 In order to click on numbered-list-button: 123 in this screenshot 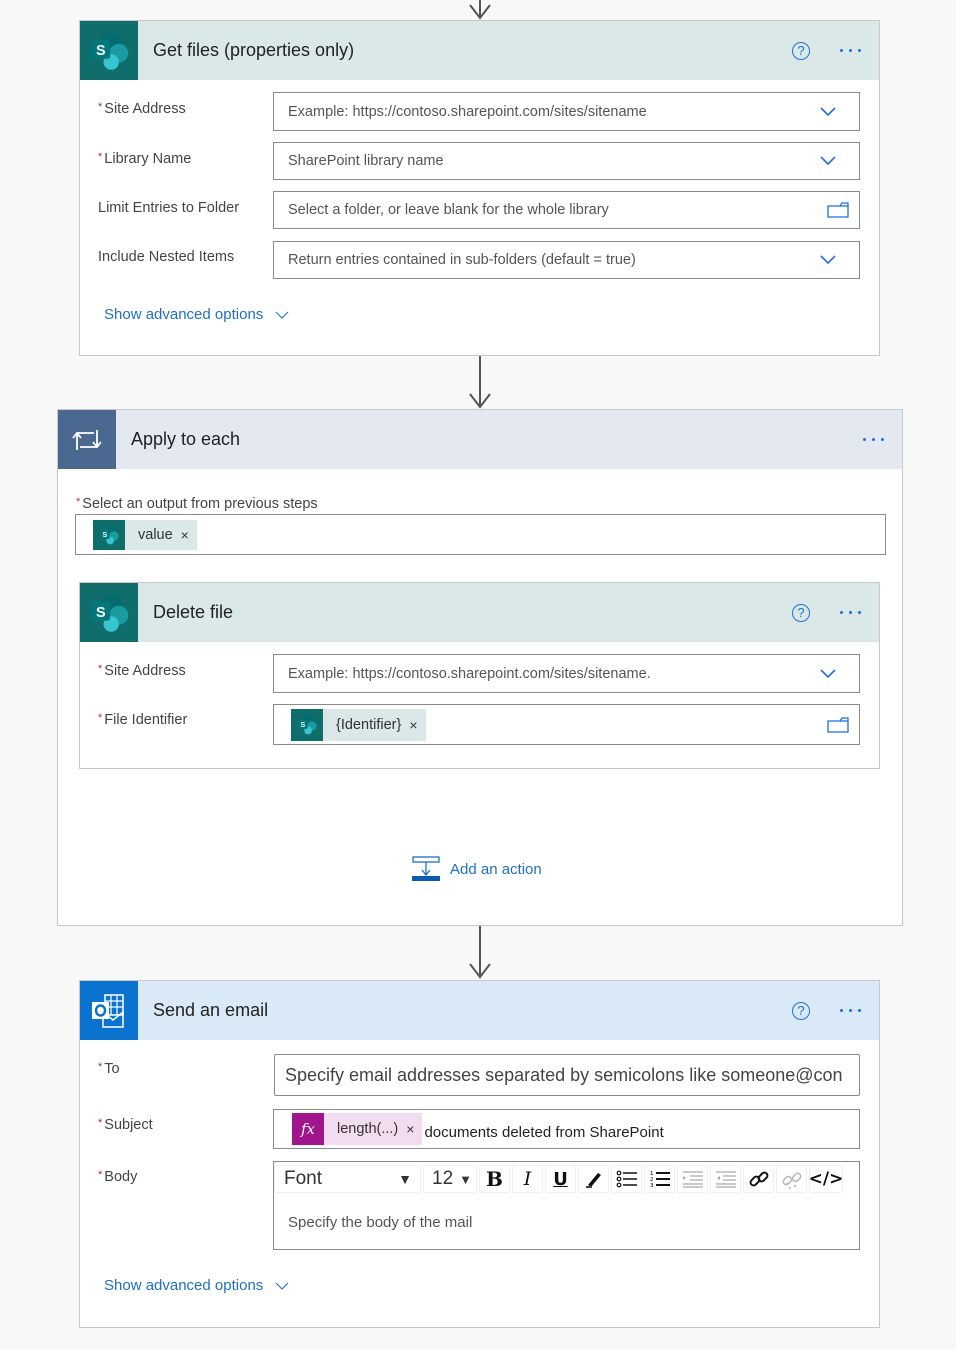, I will do `click(659, 1179)`.